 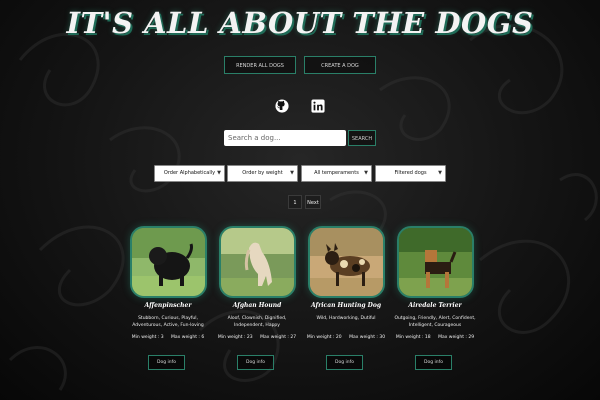 I want to click on dog-weights: Min weight : 23 Max weight : 27, so click(x=257, y=337).